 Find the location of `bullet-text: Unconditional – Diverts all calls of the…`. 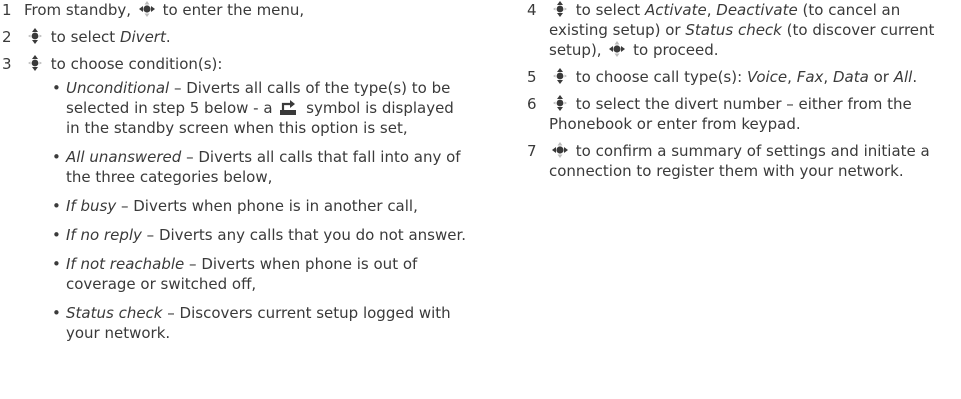

bullet-text: Unconditional – Diverts all calls of the… is located at coordinates (268, 108).